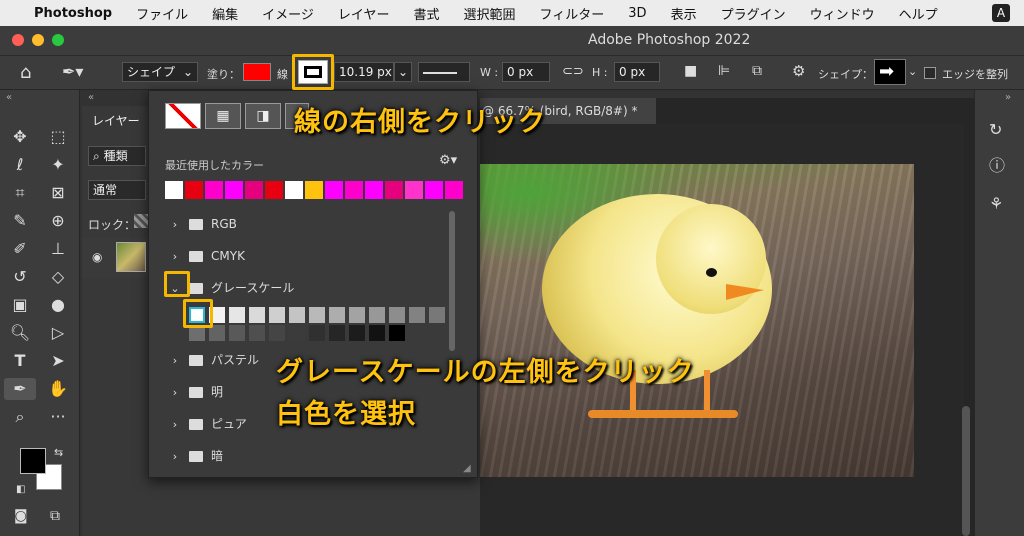  What do you see at coordinates (20, 389) in the screenshot?
I see `custom-shape-tool-icon: ✒` at bounding box center [20, 389].